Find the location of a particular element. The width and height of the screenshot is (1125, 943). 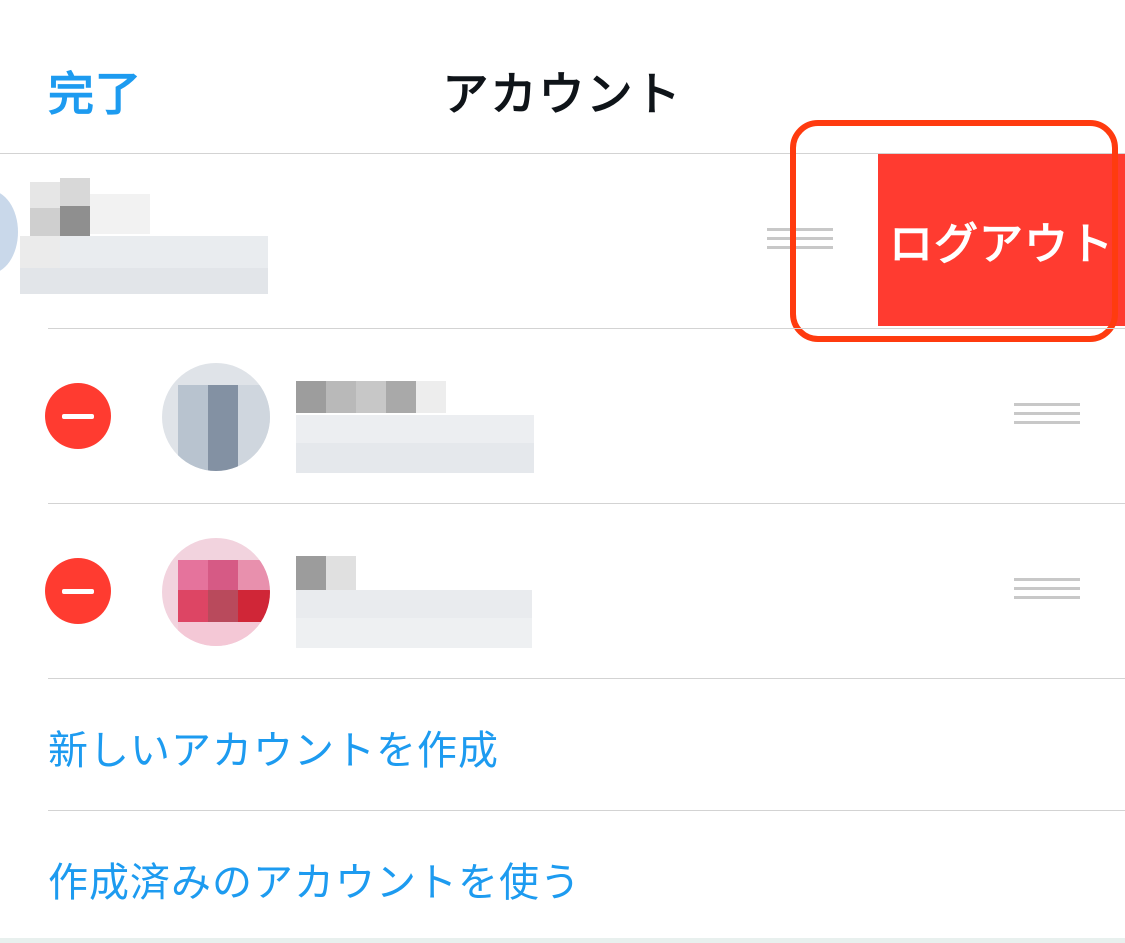

use-existing-account-link: 作成済みのアカウントを使う is located at coordinates (314, 879).